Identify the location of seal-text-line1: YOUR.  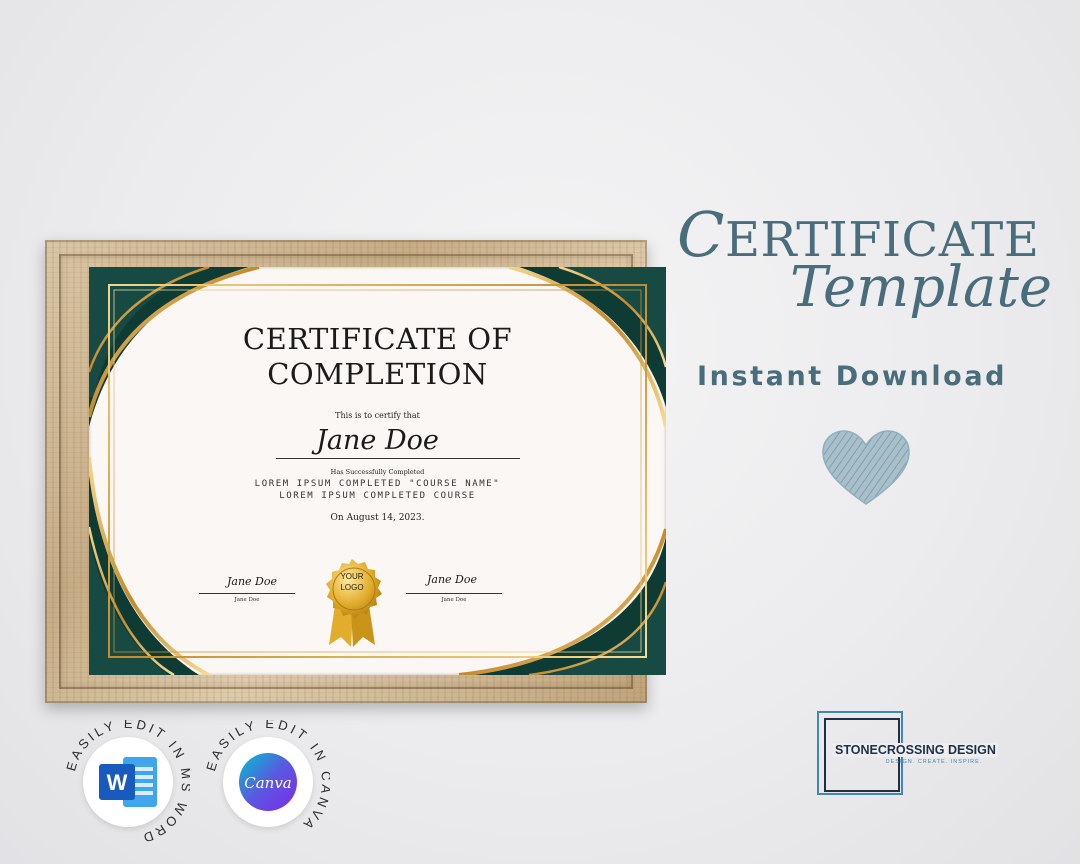
(352, 576).